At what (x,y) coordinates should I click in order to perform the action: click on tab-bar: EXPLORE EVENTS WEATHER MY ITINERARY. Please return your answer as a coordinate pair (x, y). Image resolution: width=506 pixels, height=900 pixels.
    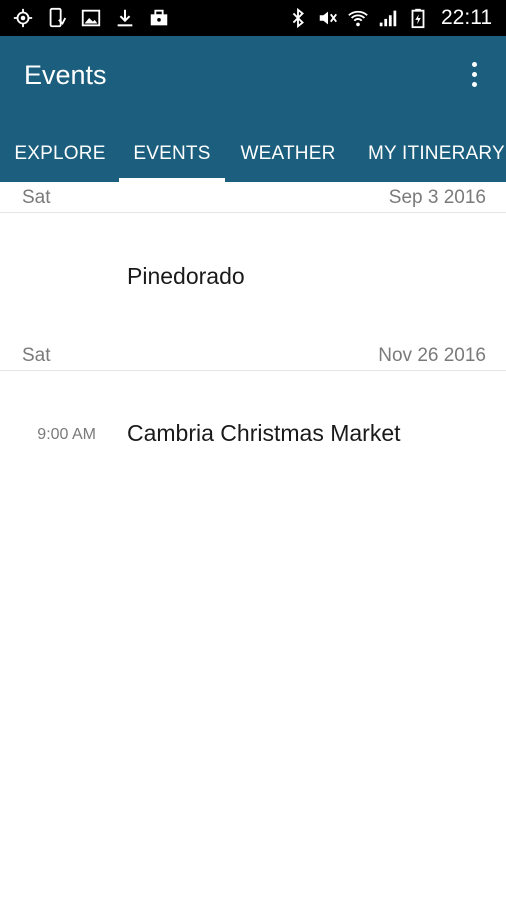
    Looking at the image, I should click on (253, 154).